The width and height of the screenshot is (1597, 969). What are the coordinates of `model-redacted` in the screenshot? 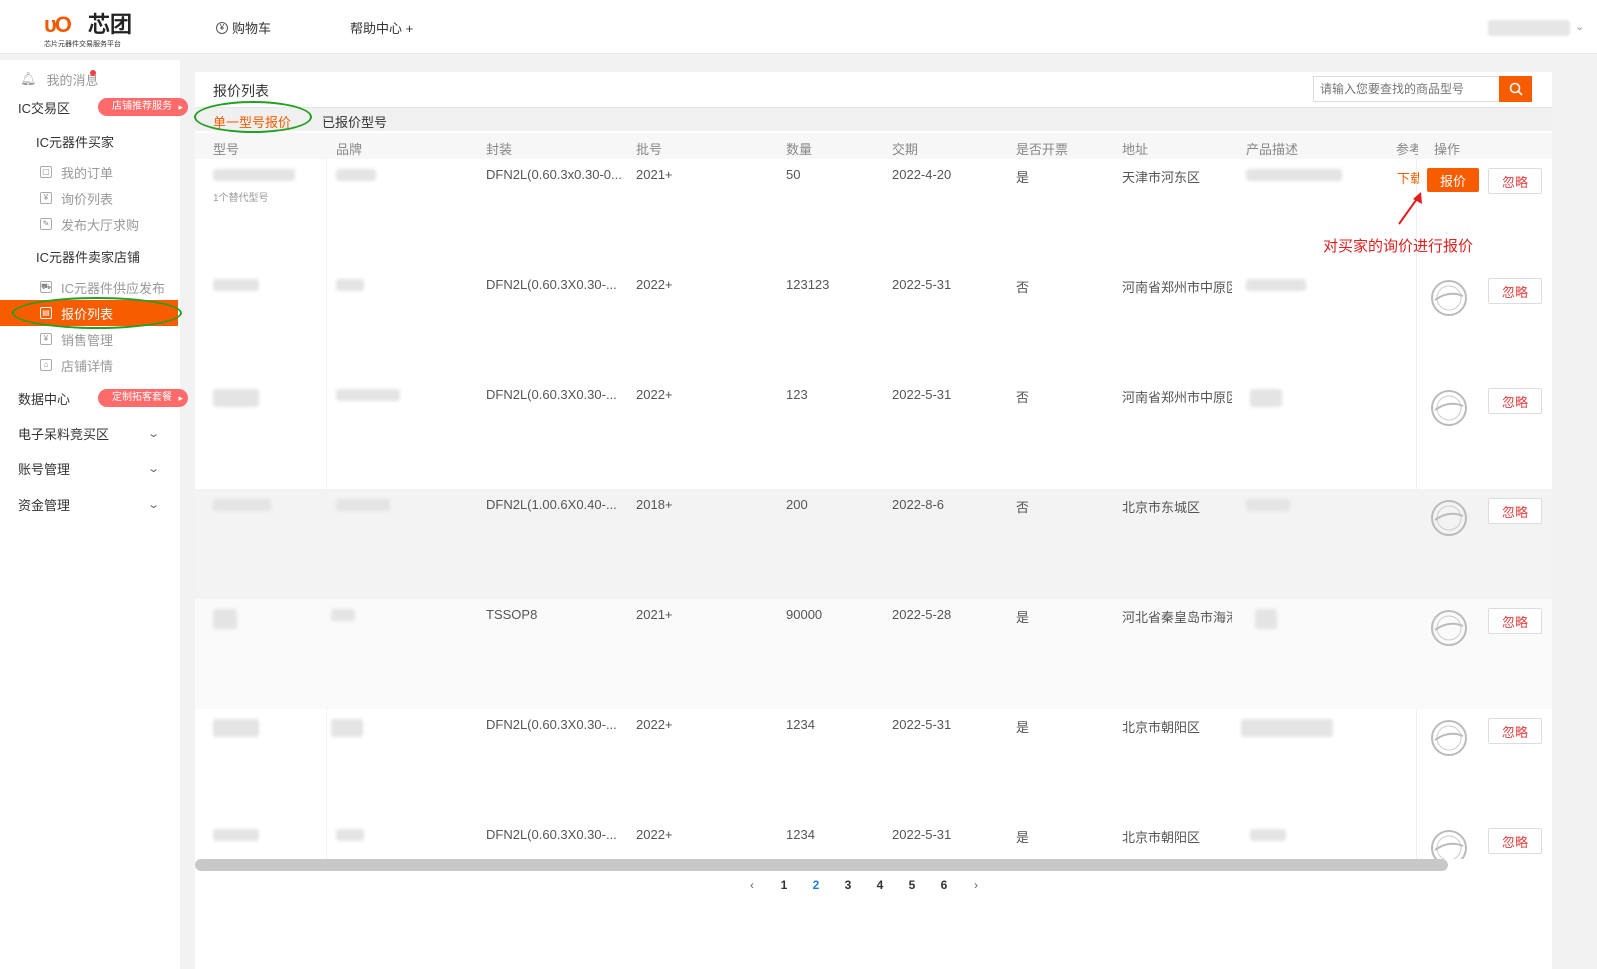 It's located at (236, 285).